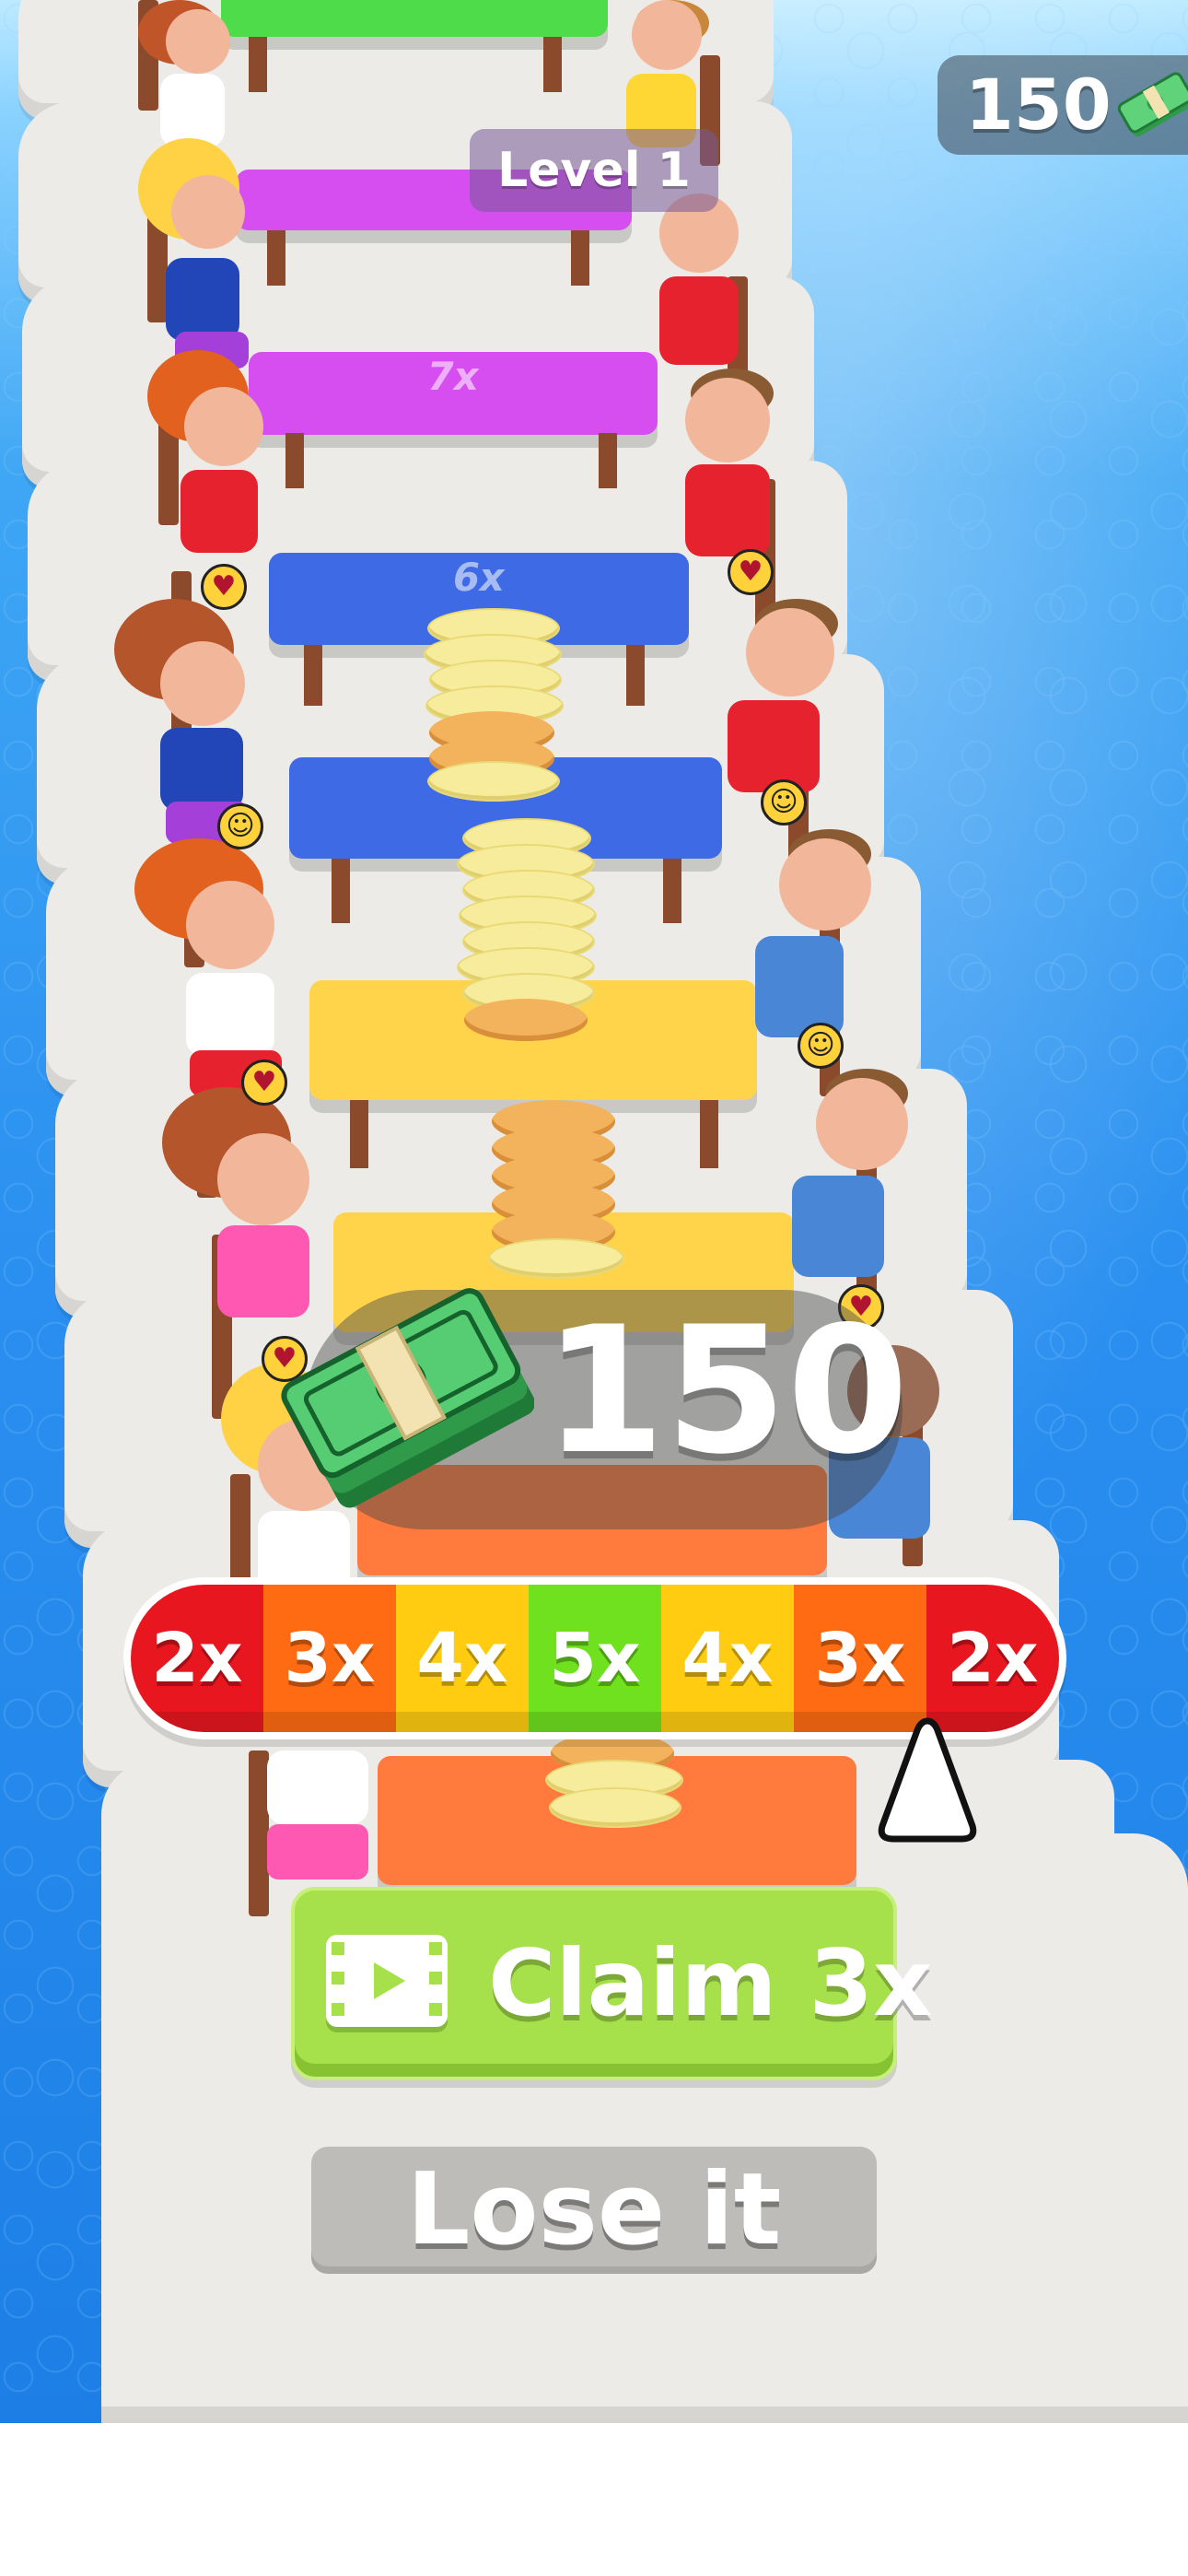  Describe the element at coordinates (387, 1983) in the screenshot. I see `video-ad-icon` at that location.